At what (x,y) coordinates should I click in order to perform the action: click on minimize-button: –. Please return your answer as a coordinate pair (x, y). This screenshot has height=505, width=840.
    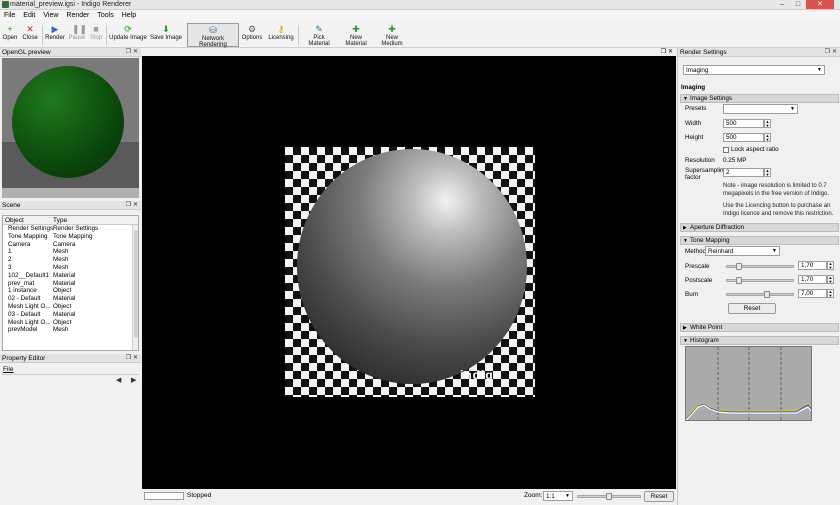
    Looking at the image, I should click on (782, 4).